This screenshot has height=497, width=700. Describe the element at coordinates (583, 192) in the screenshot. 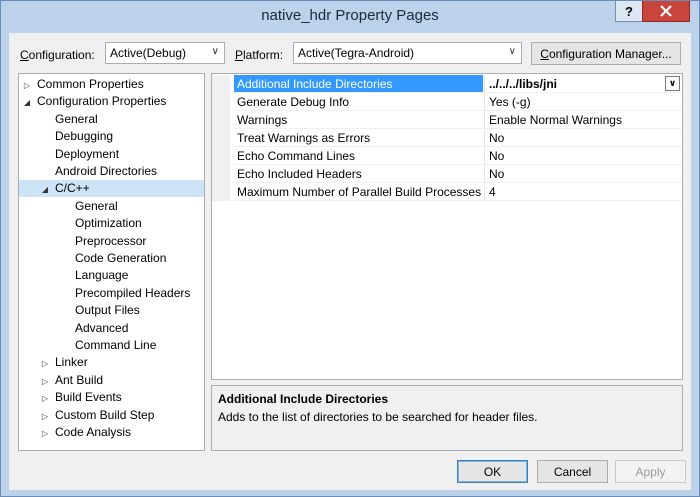

I see `property-value: 4` at that location.